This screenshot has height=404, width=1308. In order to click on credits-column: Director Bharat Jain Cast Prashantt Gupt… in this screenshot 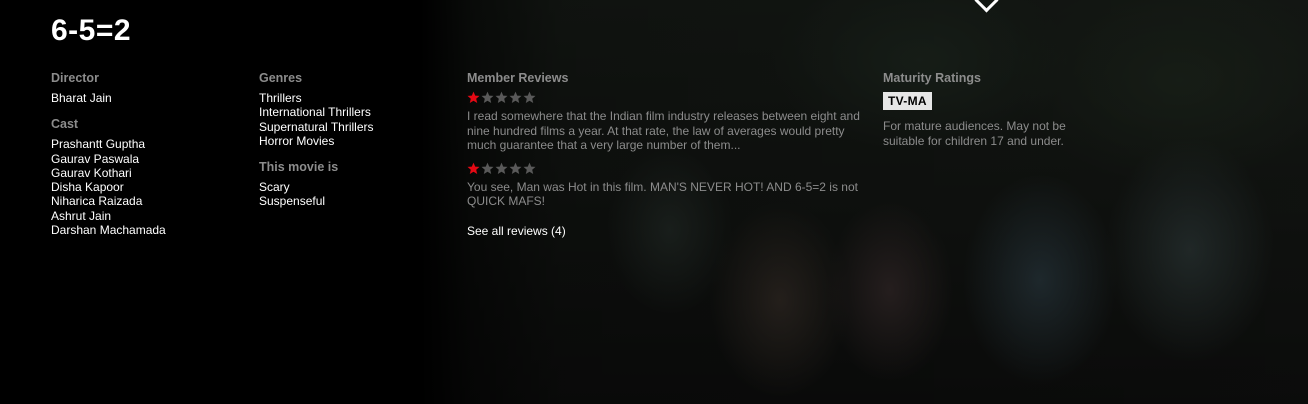, I will do `click(146, 154)`.